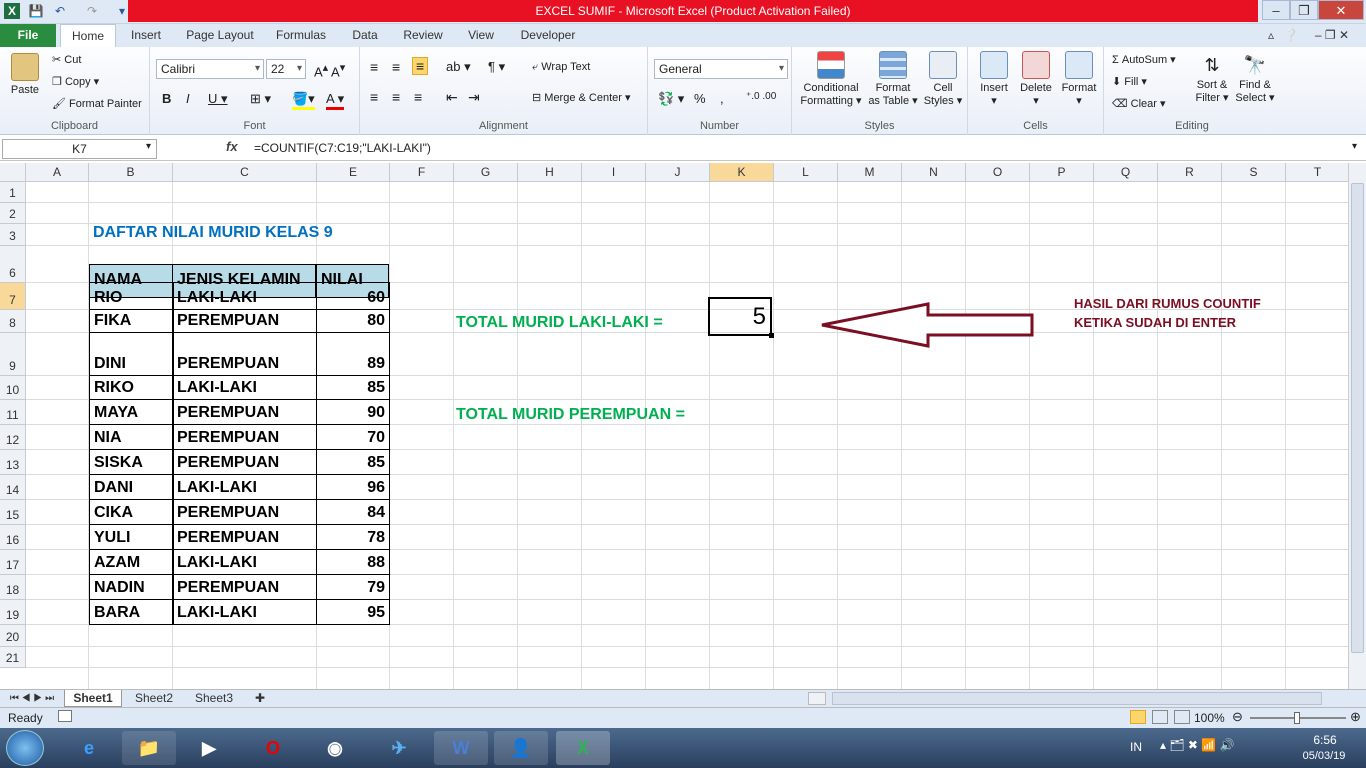  Describe the element at coordinates (568, 414) in the screenshot. I see `total-female-label: TOTAL MURID PEREMPUAN =` at that location.